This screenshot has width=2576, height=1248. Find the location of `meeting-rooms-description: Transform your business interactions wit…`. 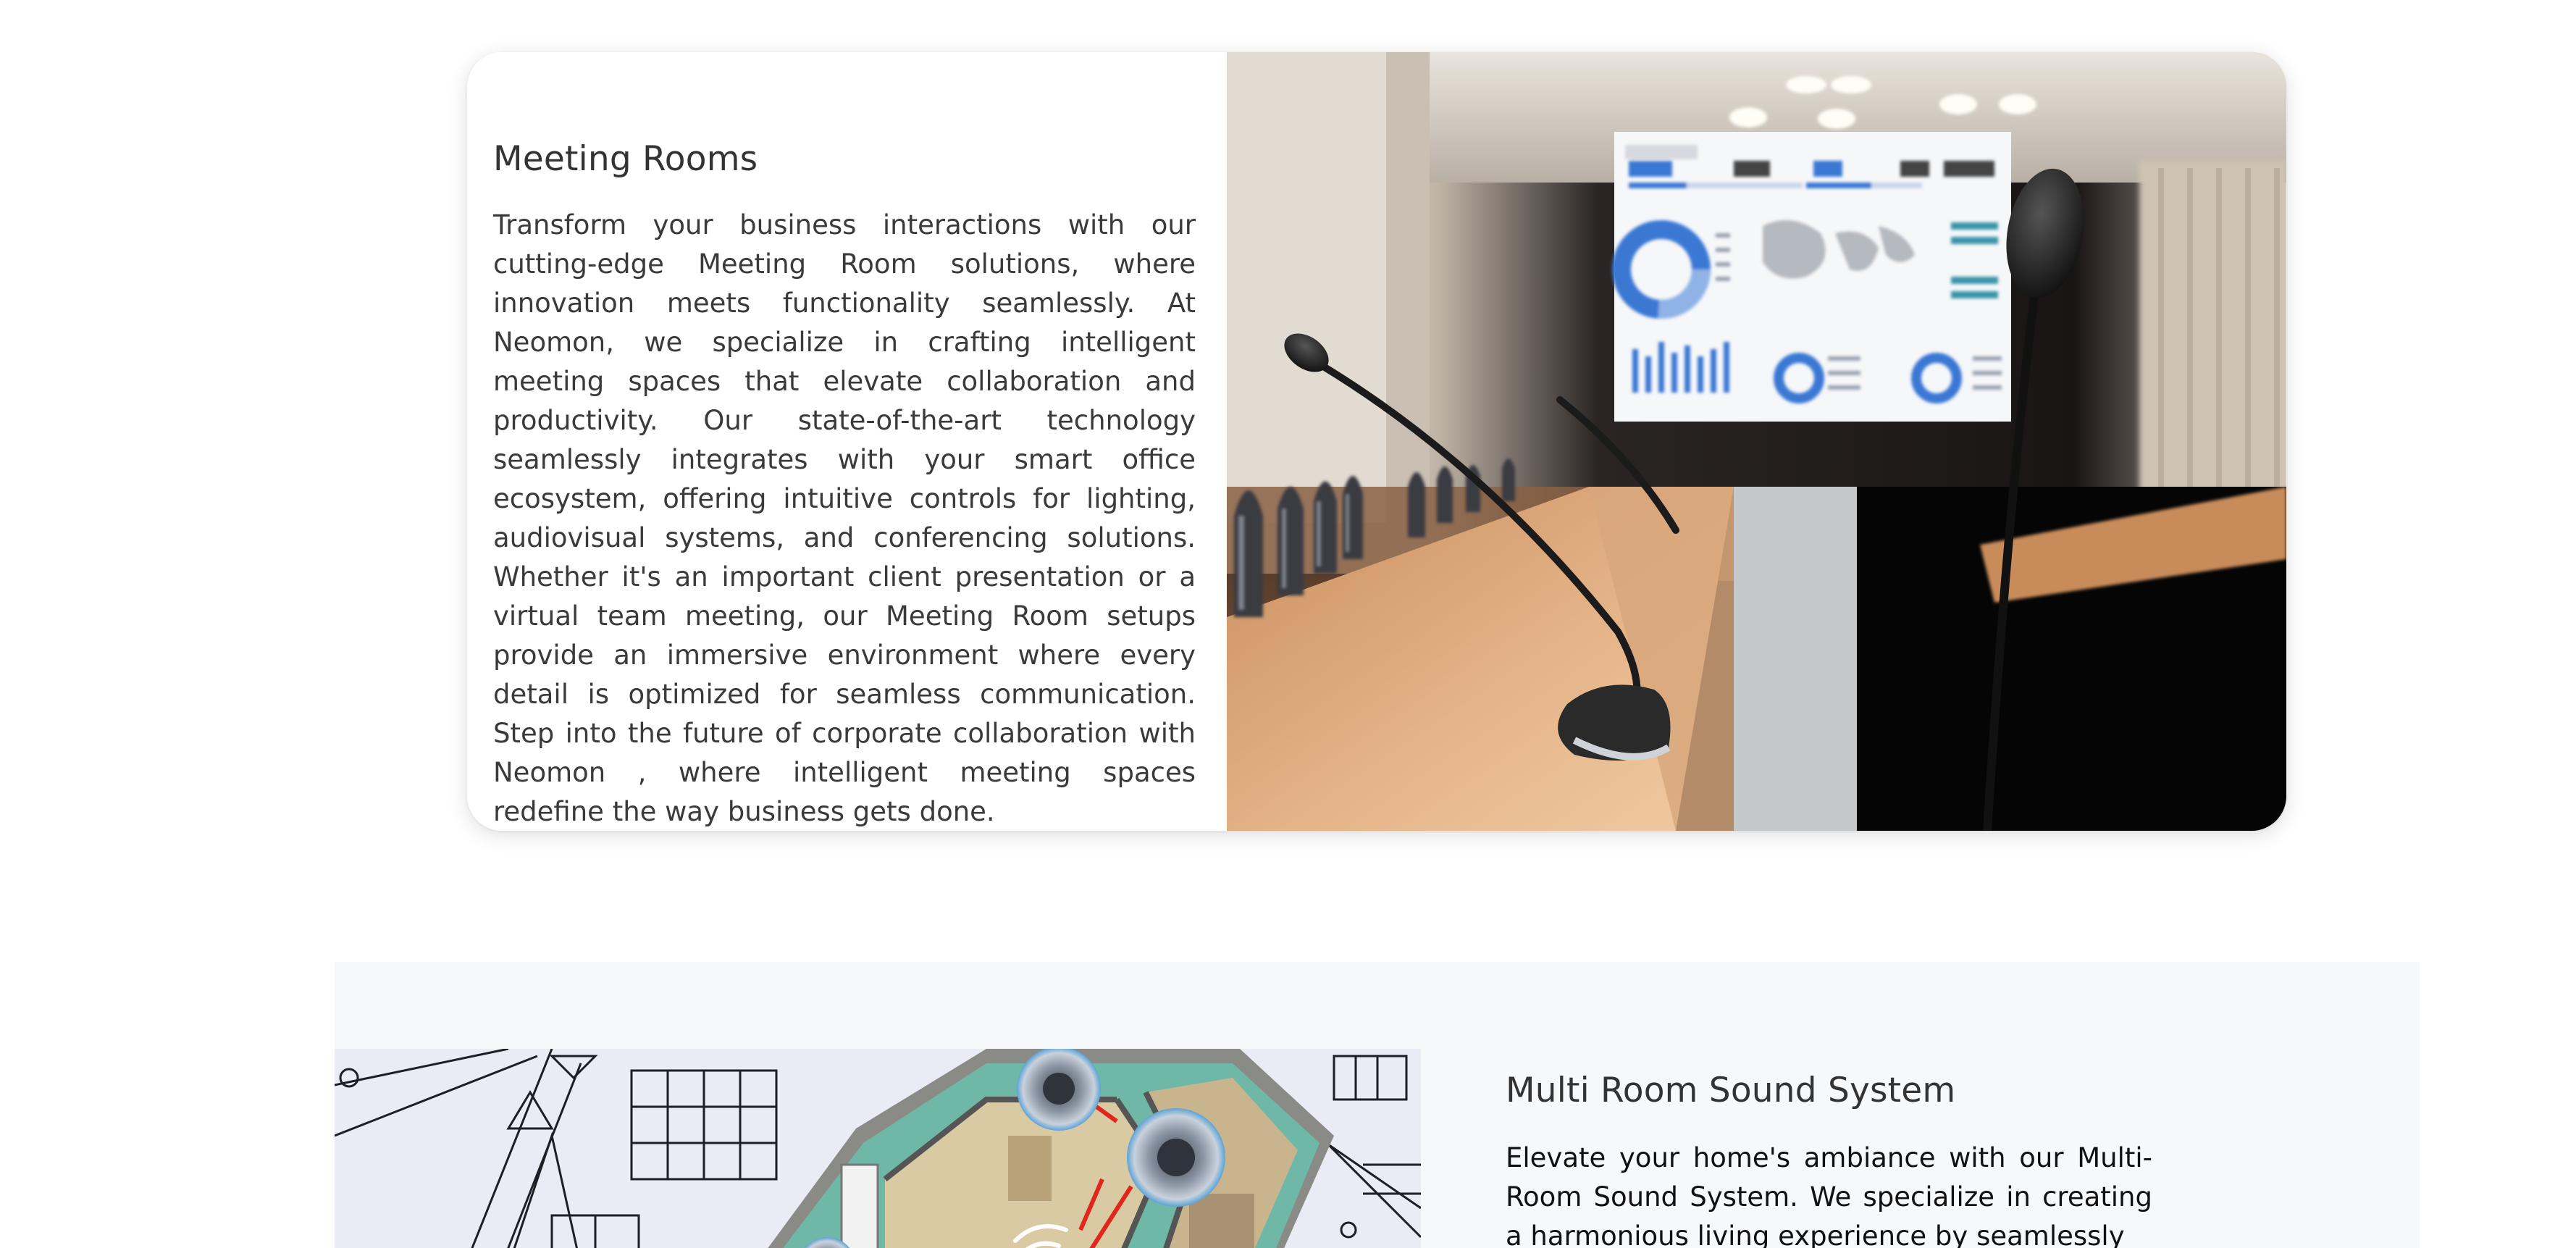

meeting-rooms-description: Transform your business interactions wit… is located at coordinates (844, 519).